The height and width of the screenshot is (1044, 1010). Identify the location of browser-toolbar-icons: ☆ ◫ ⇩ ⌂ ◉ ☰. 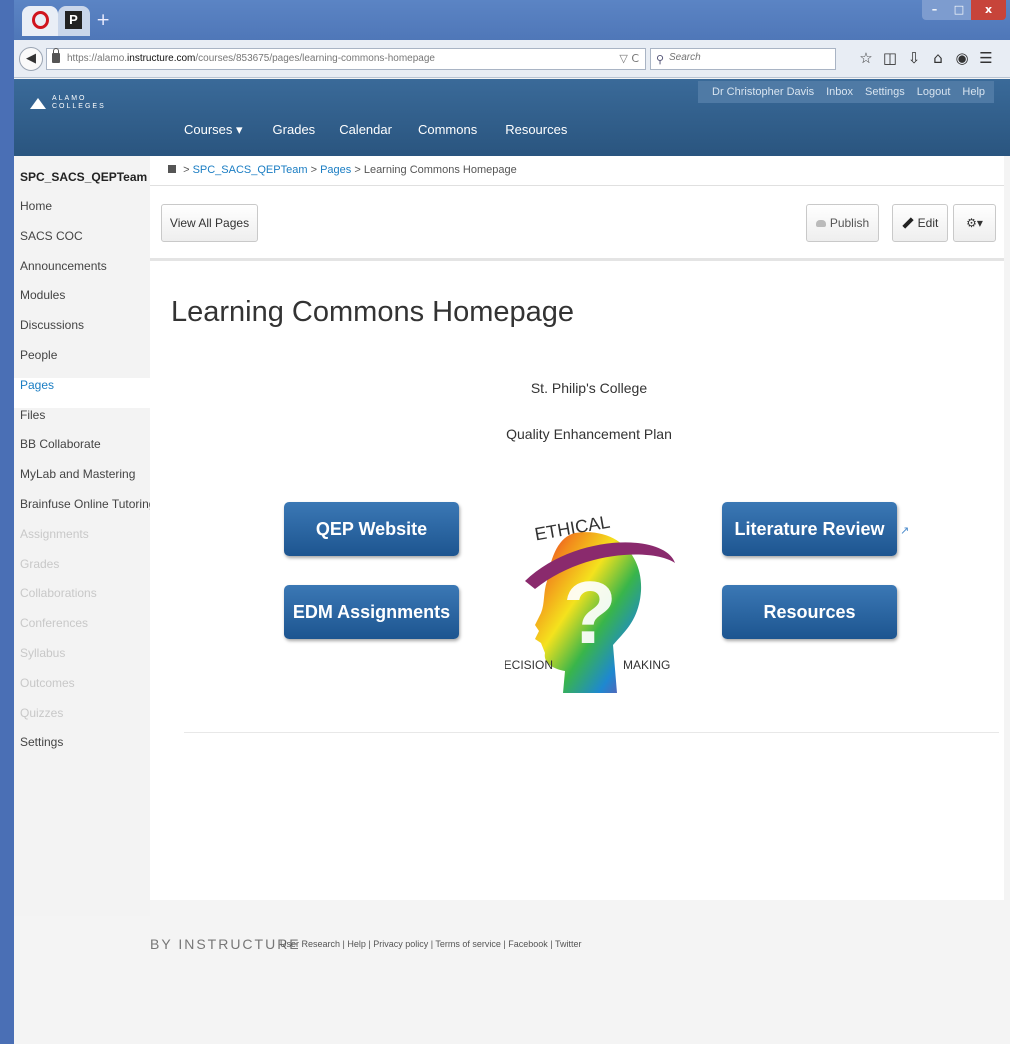
(926, 58).